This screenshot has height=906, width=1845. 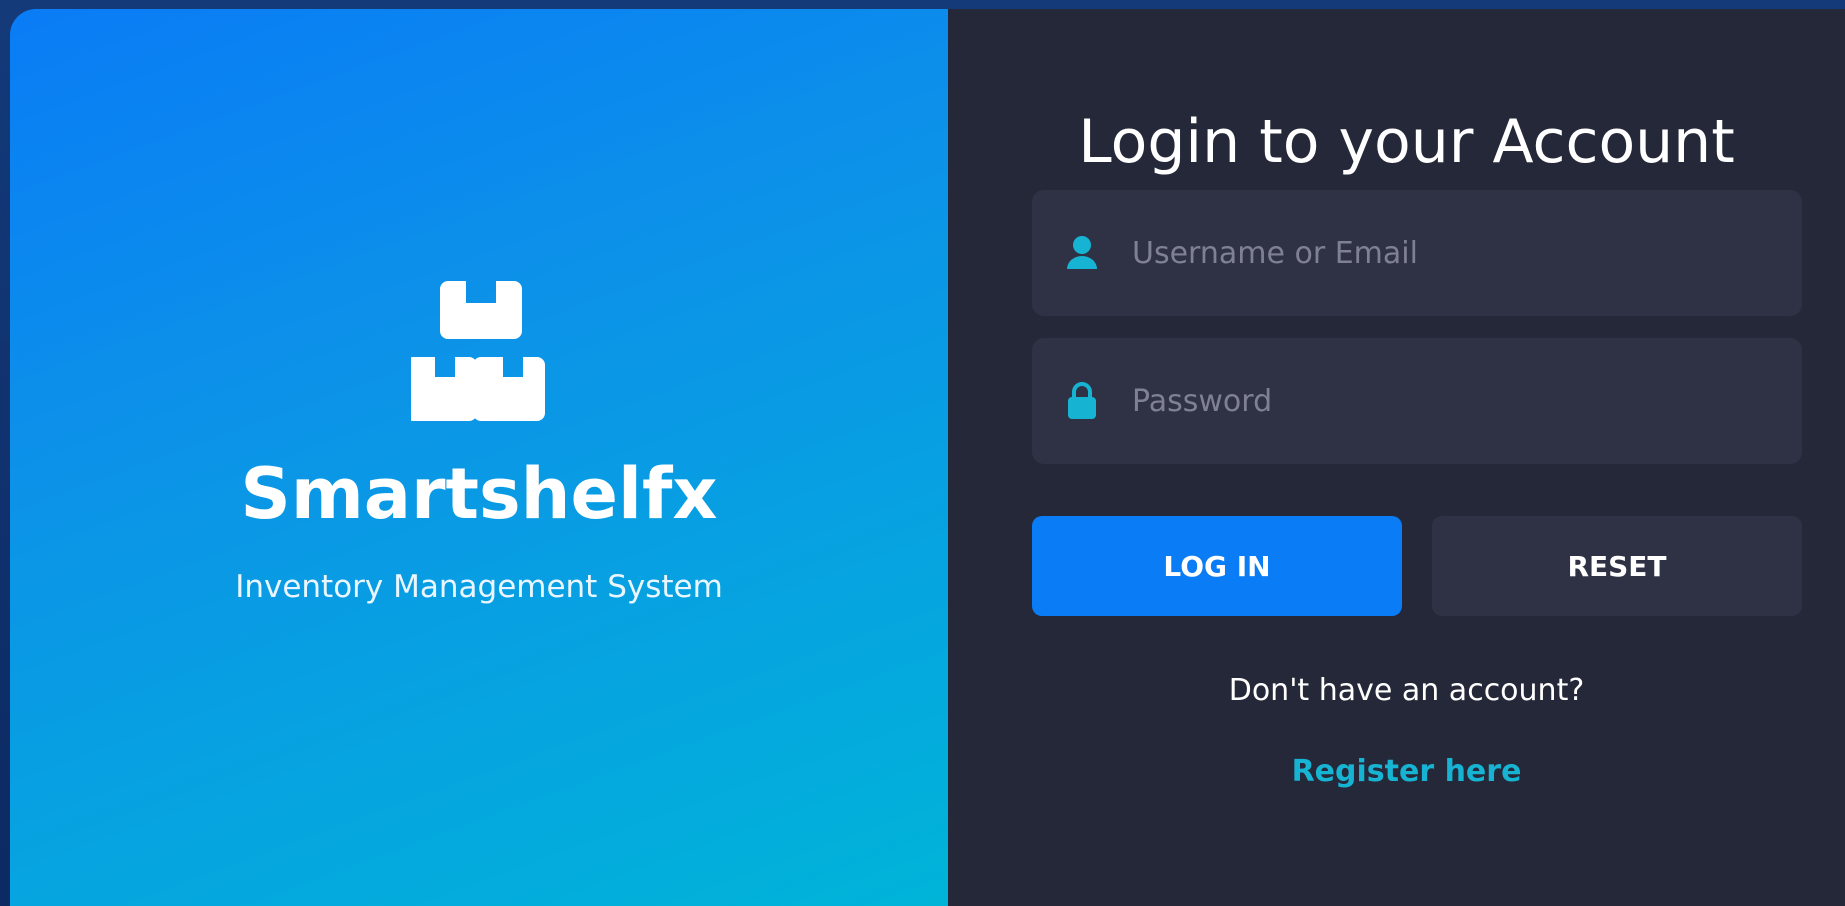 What do you see at coordinates (1466, 253) in the screenshot?
I see `username-input` at bounding box center [1466, 253].